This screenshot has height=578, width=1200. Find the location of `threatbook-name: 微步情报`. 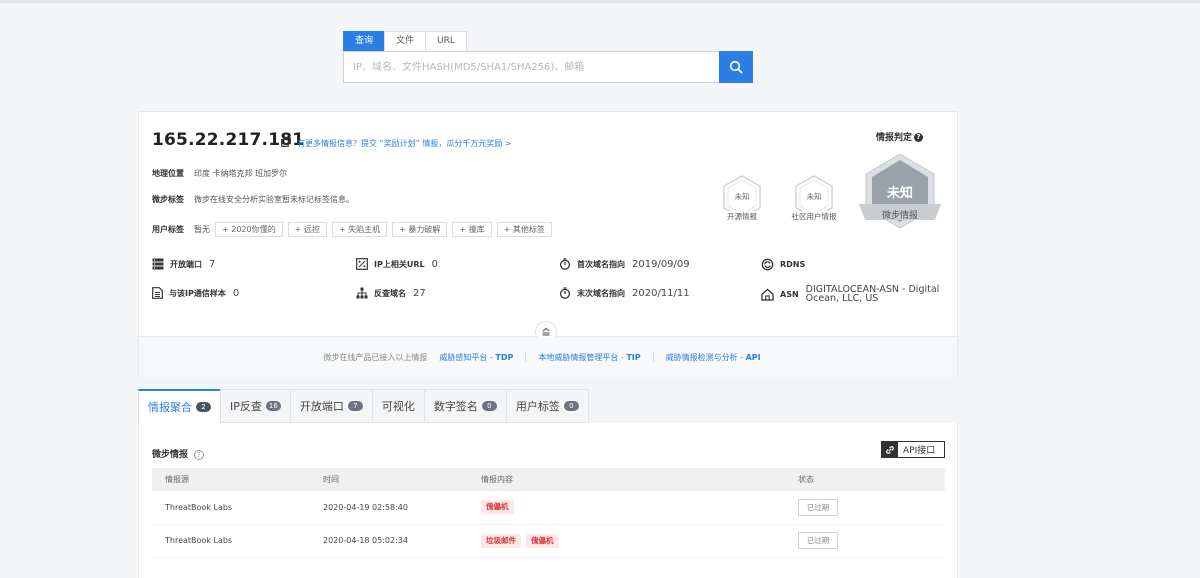

threatbook-name: 微步情报 is located at coordinates (899, 216).